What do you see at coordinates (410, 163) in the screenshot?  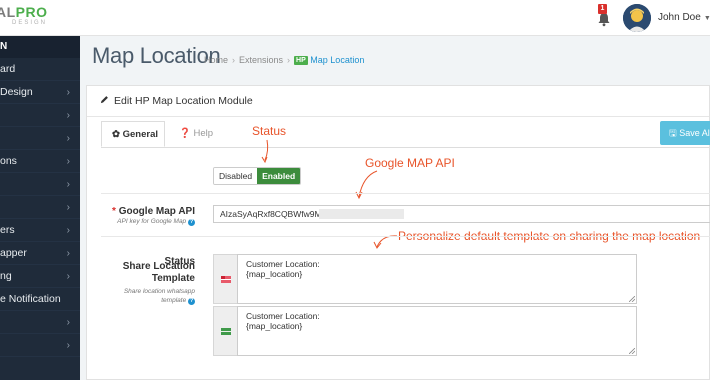 I see `annotation-api: Google MAP API` at bounding box center [410, 163].